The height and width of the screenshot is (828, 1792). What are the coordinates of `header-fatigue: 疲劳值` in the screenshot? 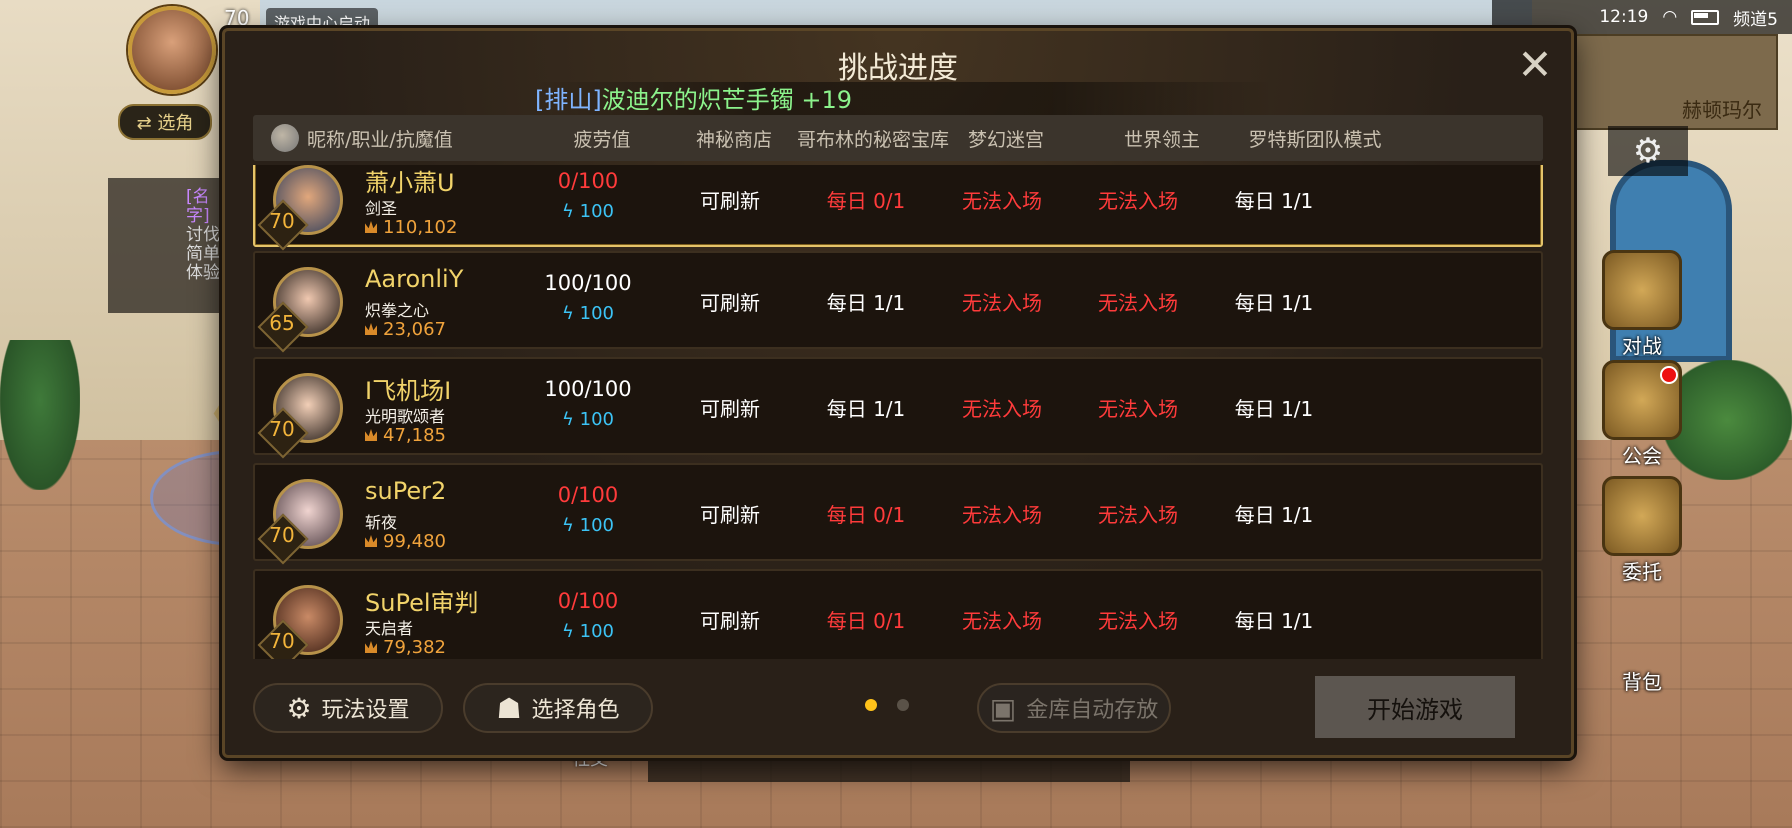 It's located at (602, 139).